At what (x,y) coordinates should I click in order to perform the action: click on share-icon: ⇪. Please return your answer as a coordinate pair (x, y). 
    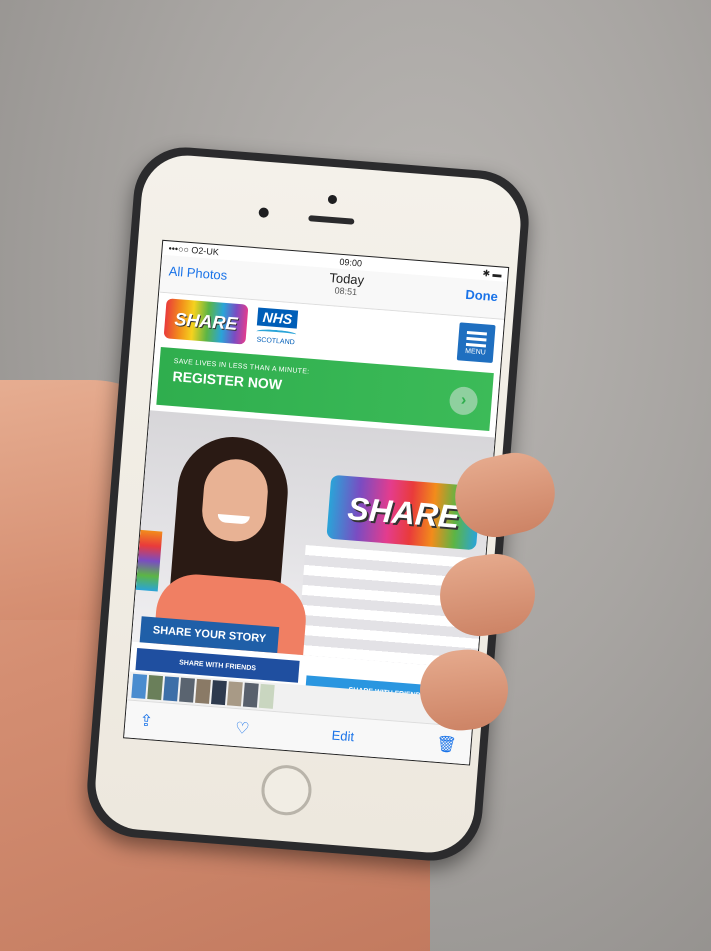
    Looking at the image, I should click on (146, 720).